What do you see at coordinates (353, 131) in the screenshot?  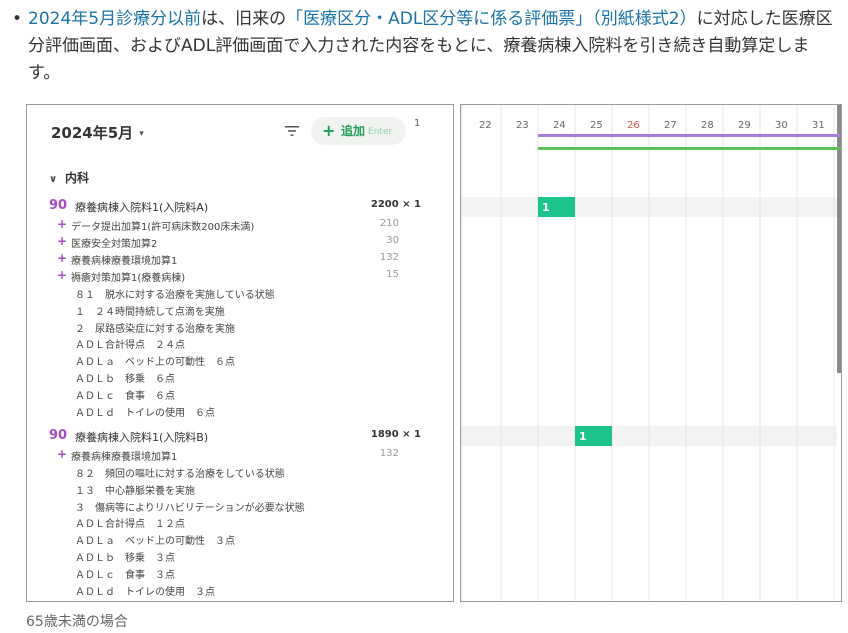 I see `add-label: 追加` at bounding box center [353, 131].